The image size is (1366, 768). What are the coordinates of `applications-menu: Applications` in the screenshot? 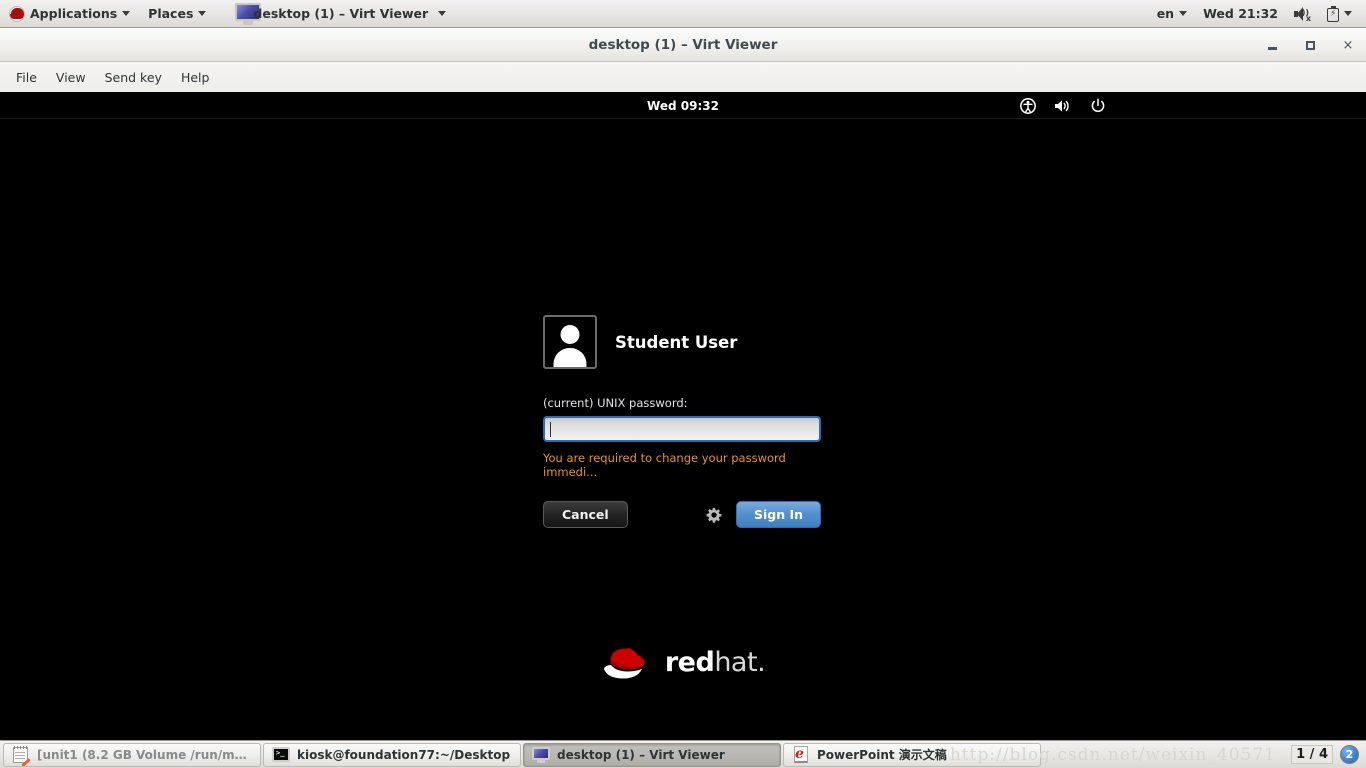 It's located at (69, 13).